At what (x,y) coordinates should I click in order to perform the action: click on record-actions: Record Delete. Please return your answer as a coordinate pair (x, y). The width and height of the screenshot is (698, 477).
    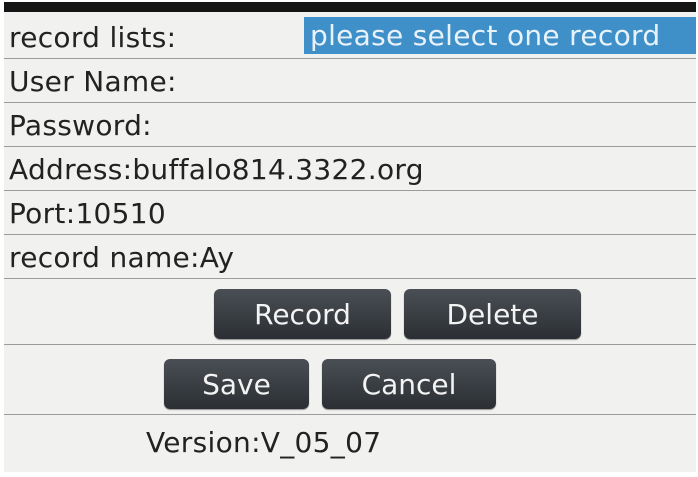
    Looking at the image, I should click on (350, 312).